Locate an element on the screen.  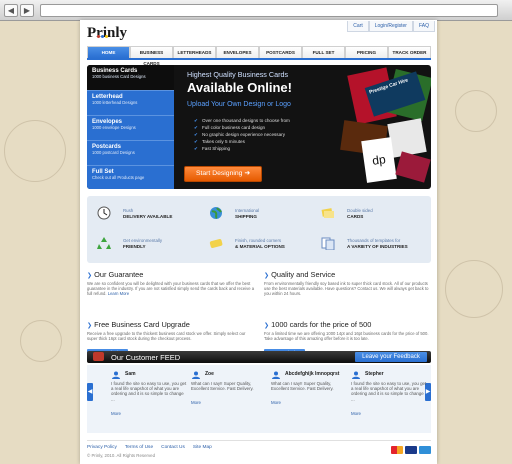
leave-feedback-button: Leave your Feedback is located at coordinates (391, 357).